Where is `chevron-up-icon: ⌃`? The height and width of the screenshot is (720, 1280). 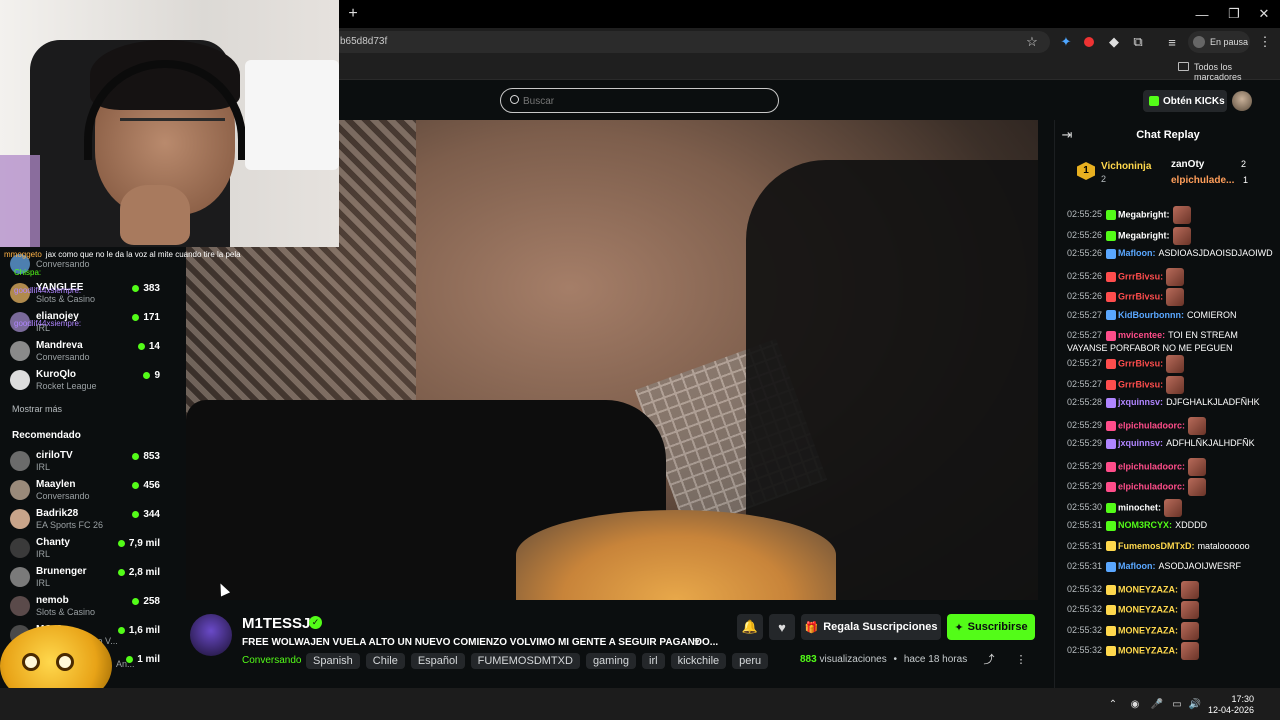 chevron-up-icon: ⌃ is located at coordinates (1113, 704).